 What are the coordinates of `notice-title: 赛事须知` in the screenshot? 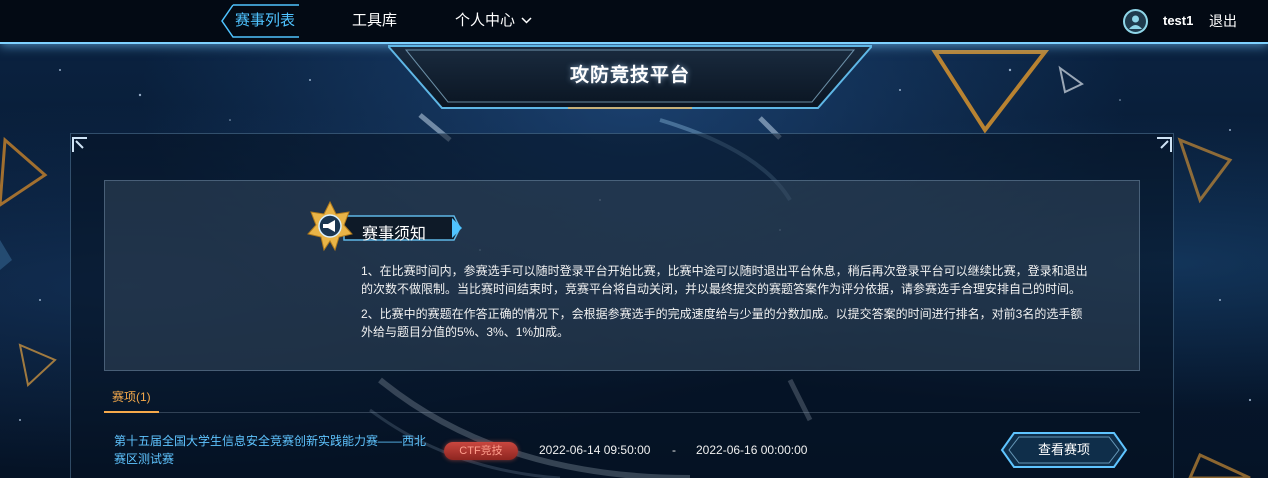 It's located at (394, 234).